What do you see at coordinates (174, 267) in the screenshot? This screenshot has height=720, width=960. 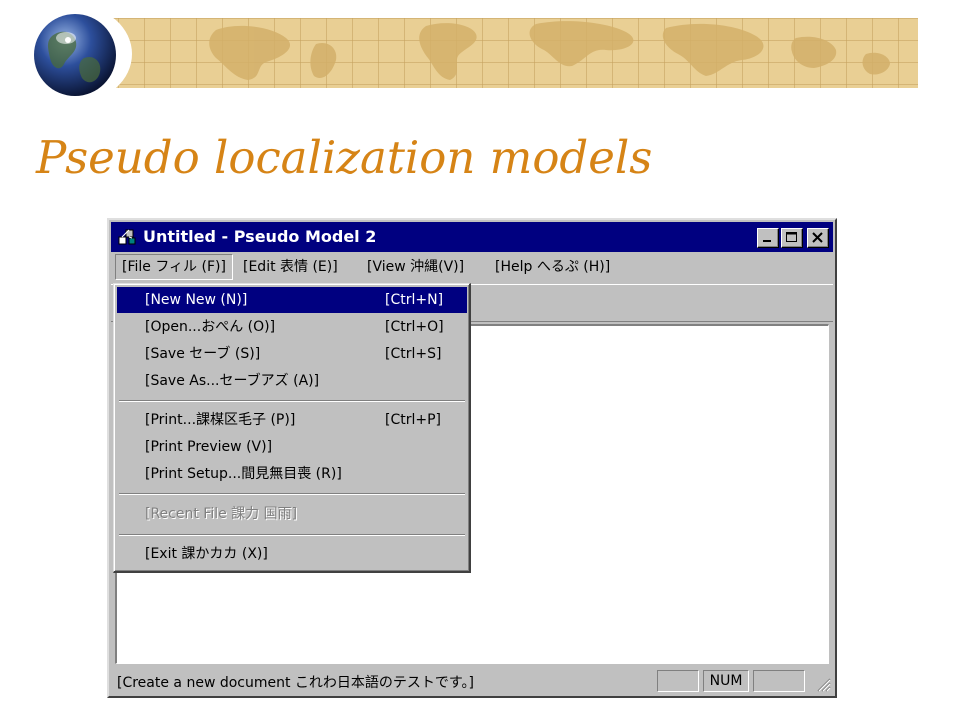 I see `menu-file: [File フィル (F)]` at bounding box center [174, 267].